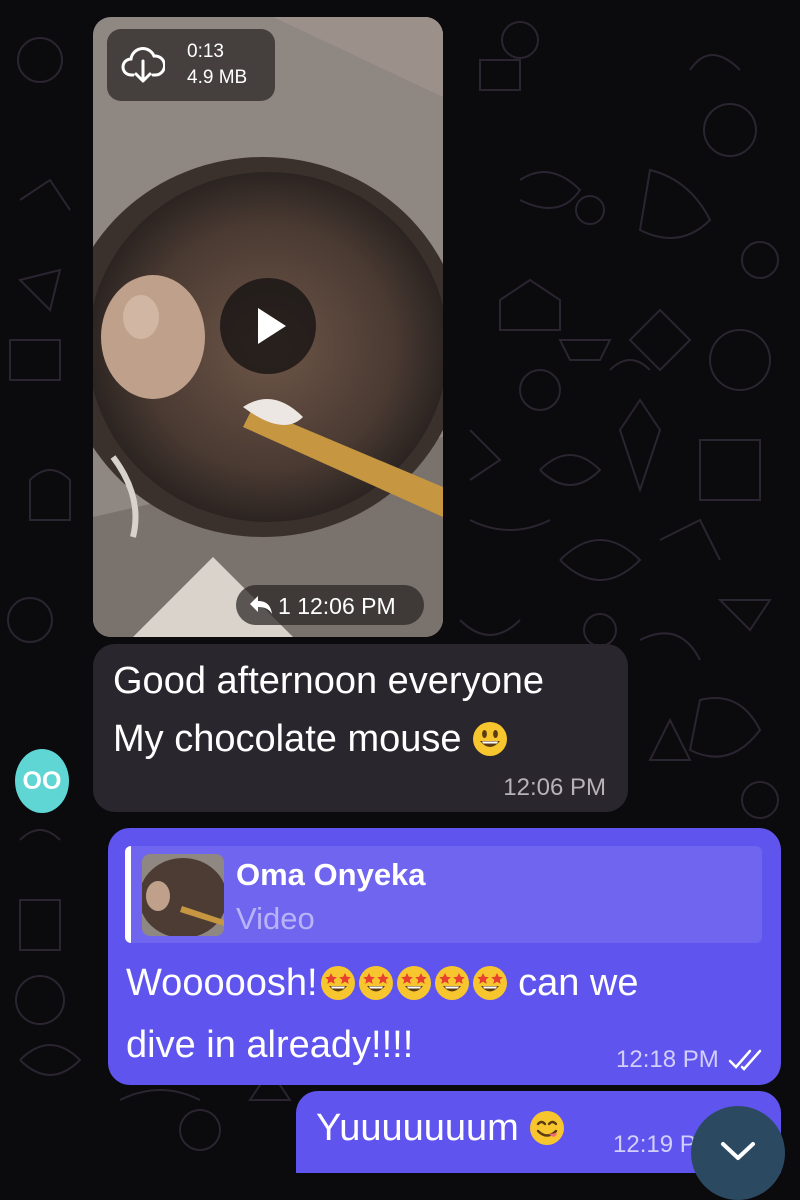 The width and height of the screenshot is (800, 1200). I want to click on download-badge: 0:13 4.9 MB, so click(191, 65).